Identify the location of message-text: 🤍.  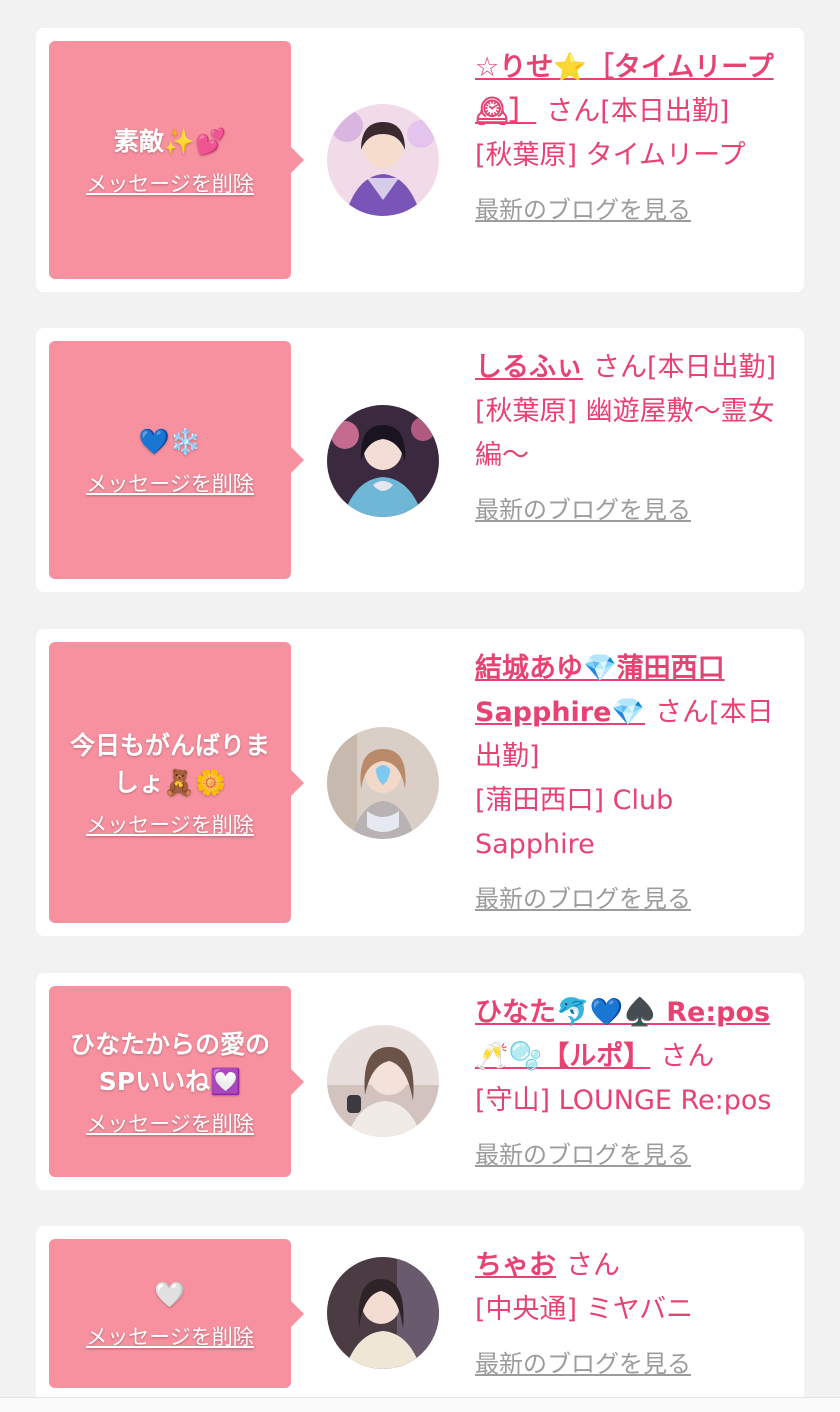
(170, 1294).